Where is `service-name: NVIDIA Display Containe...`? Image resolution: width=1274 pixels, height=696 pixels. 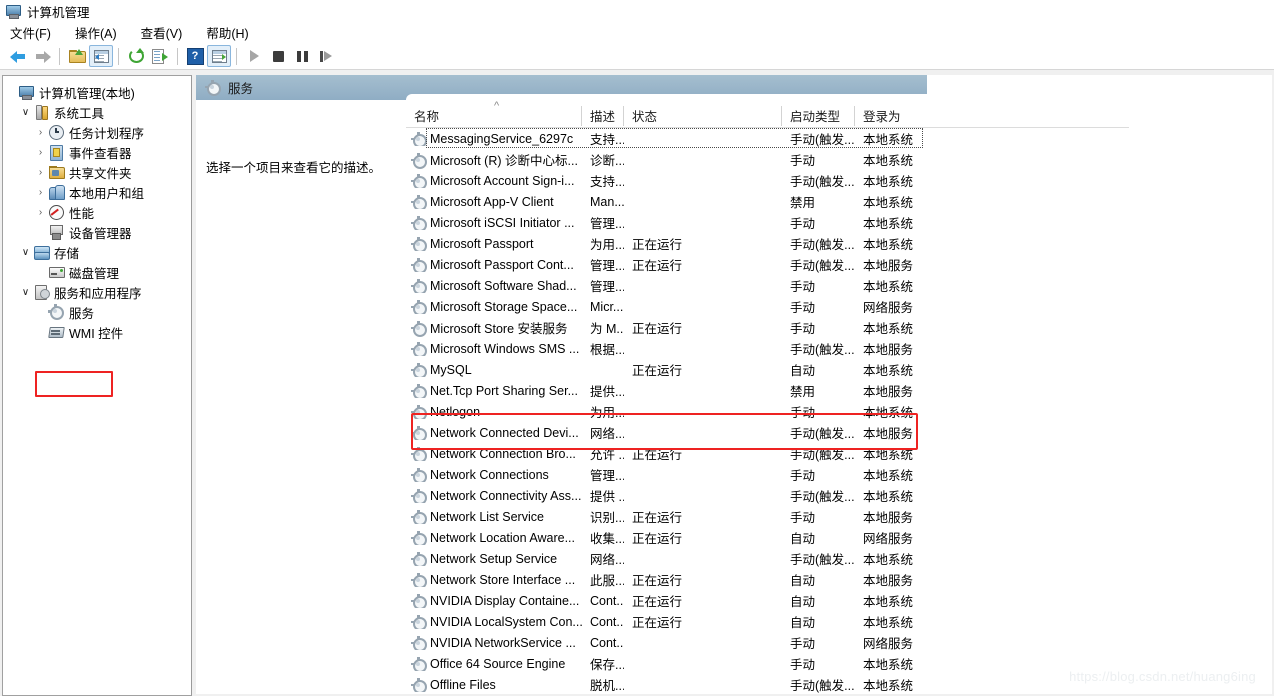
service-name: NVIDIA Display Containe... is located at coordinates (505, 600).